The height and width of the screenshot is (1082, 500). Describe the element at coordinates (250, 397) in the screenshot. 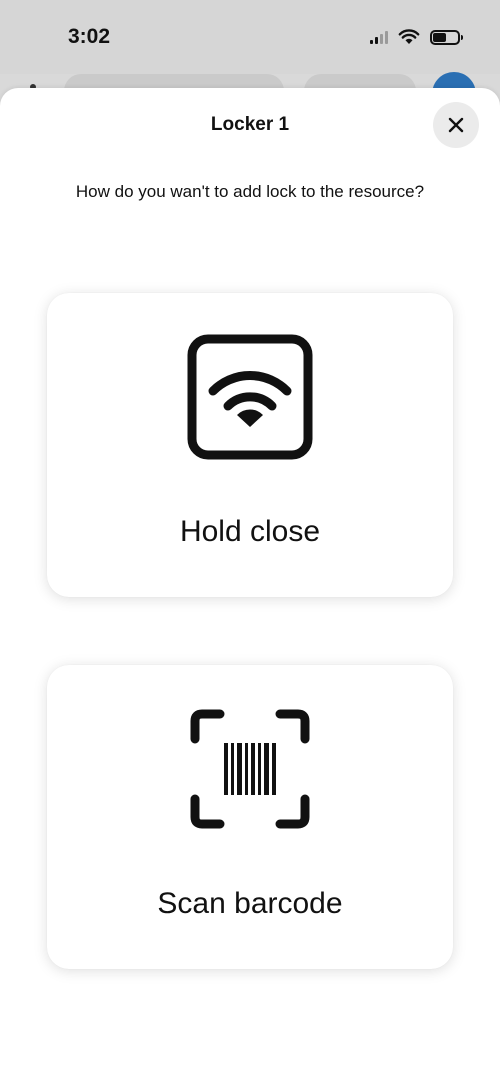

I see `nfc-wireless-icon` at that location.